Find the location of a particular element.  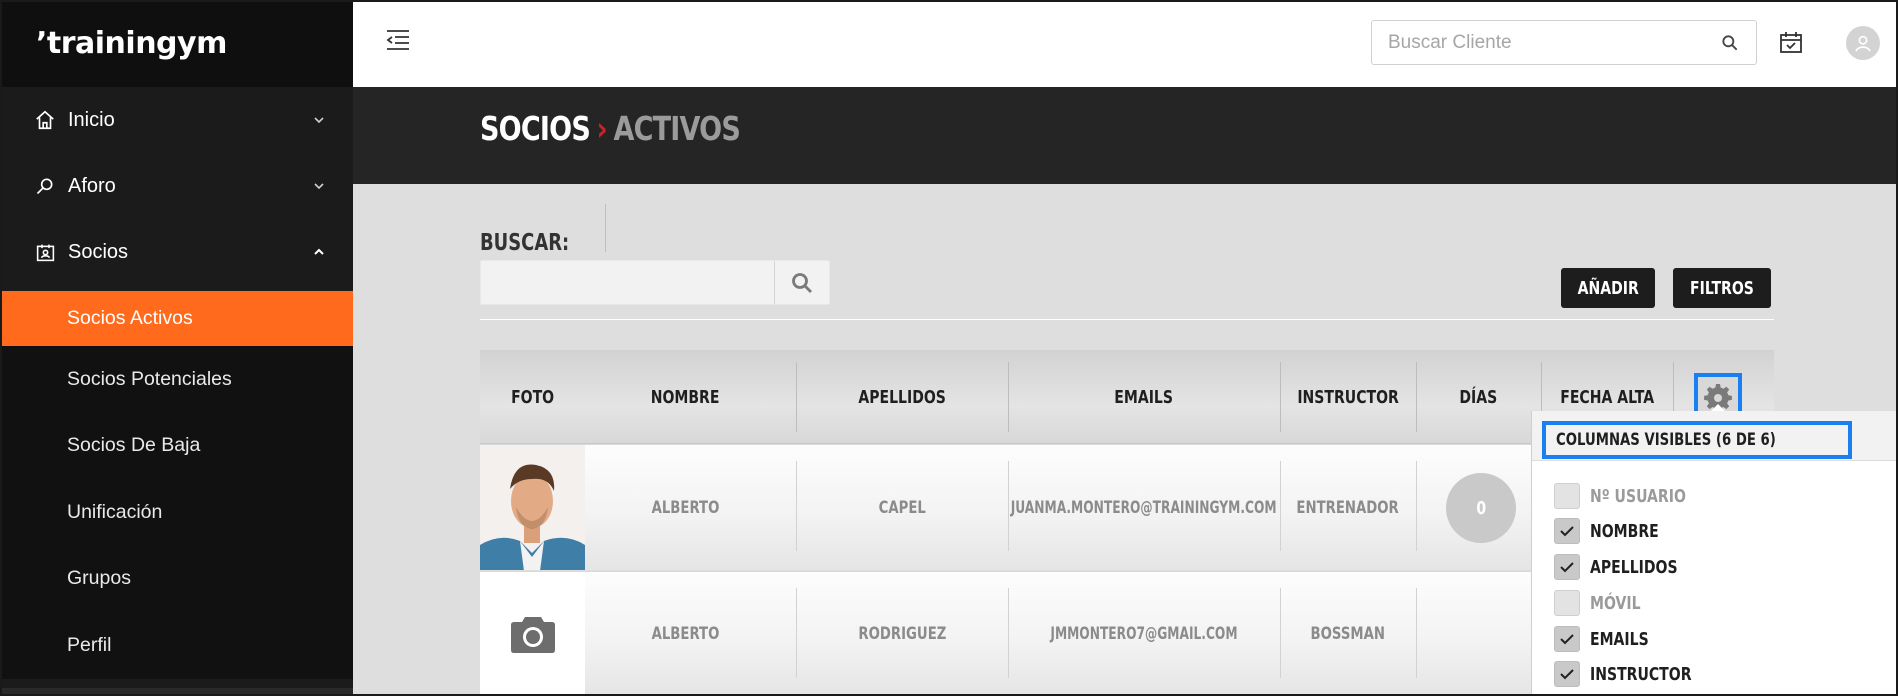

add-button-label: AÑADIR is located at coordinates (1608, 288).